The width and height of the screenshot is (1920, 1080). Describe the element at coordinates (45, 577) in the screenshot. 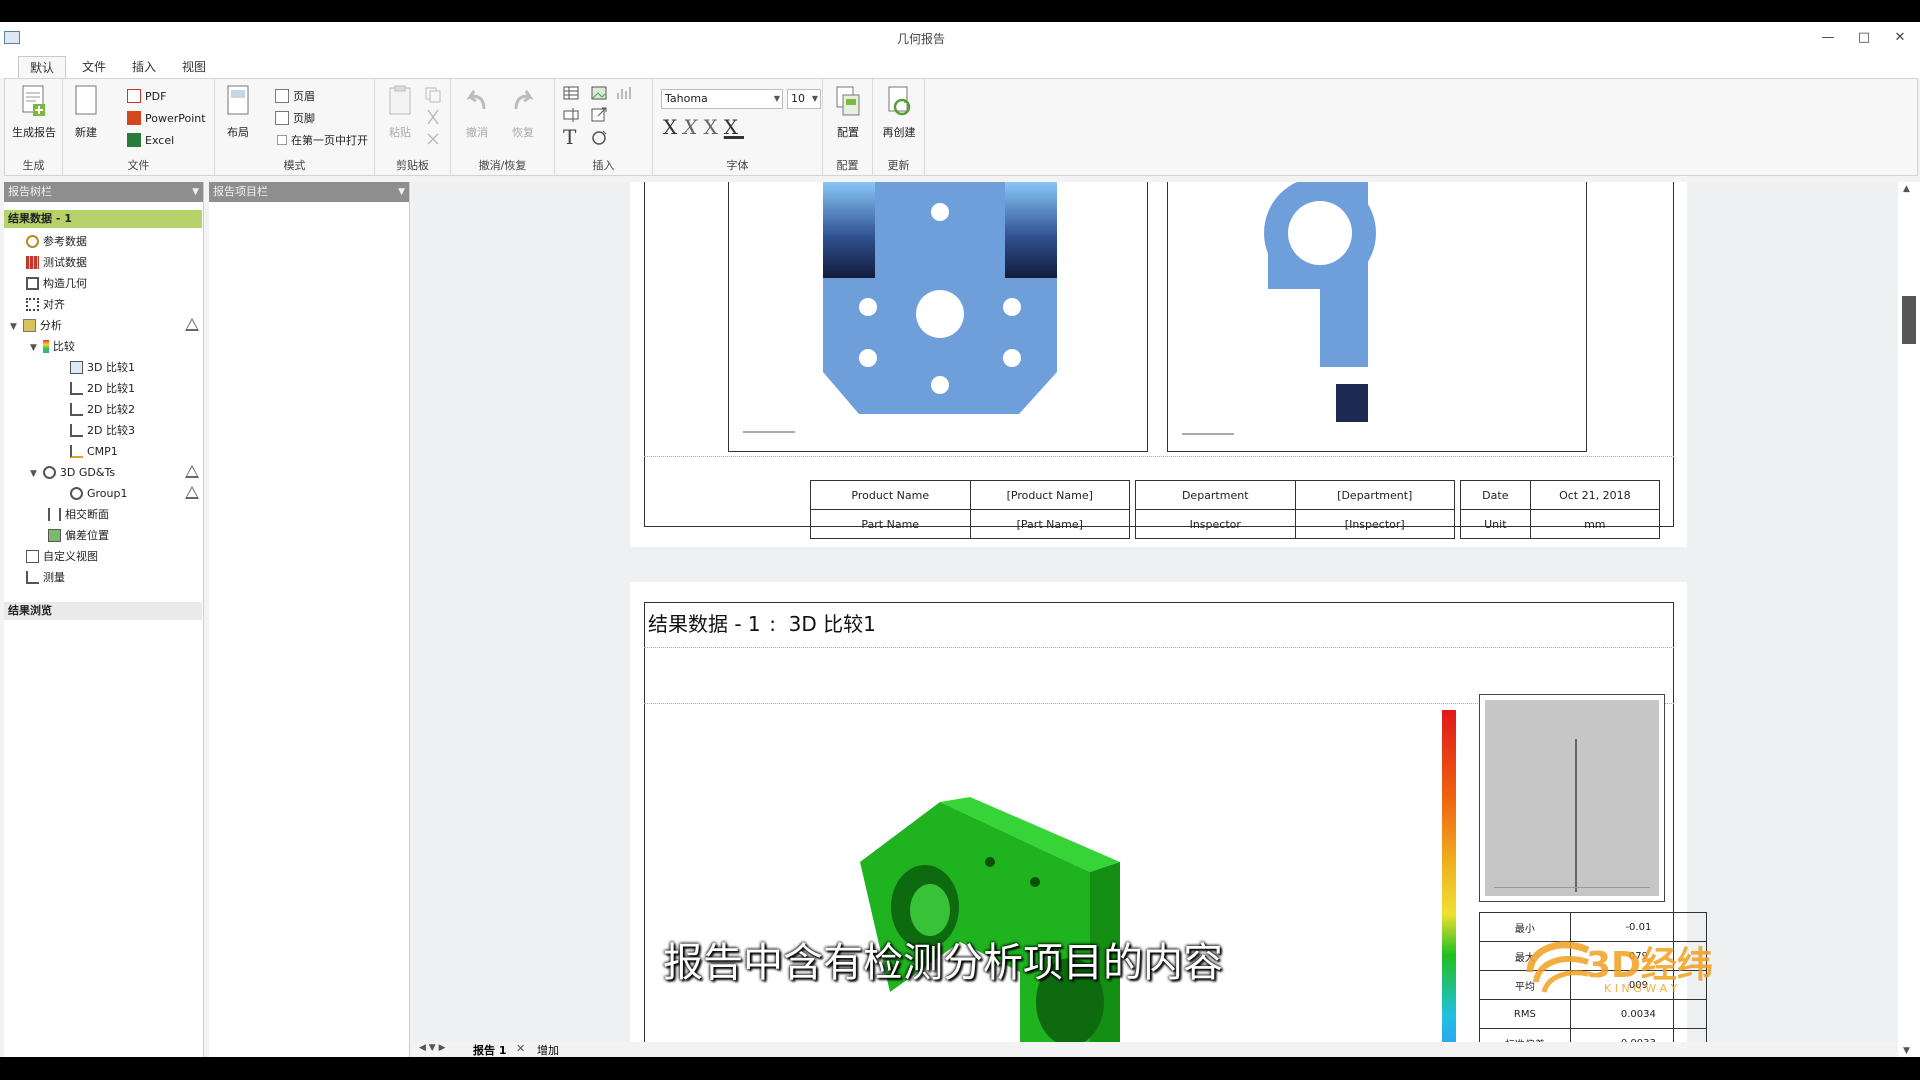

I see `tree-item-measure: 测量` at that location.